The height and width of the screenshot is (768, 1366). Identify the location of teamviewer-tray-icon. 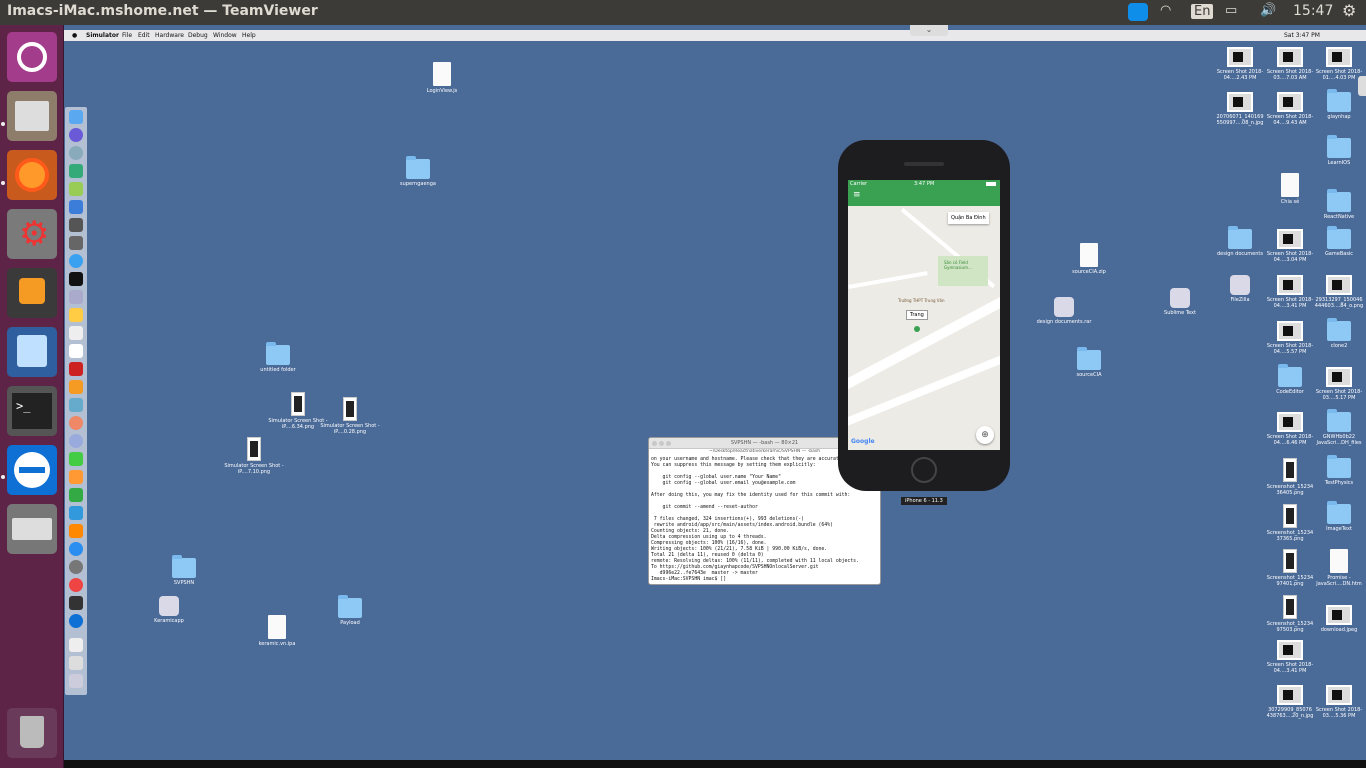
(1138, 12).